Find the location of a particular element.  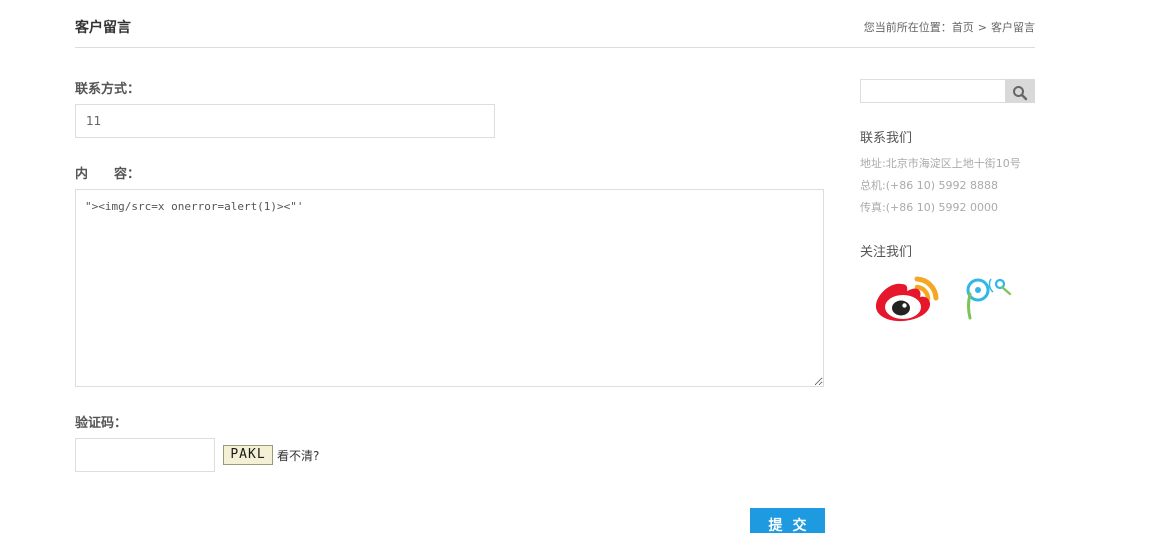

submit-button: 提交 is located at coordinates (787, 520).